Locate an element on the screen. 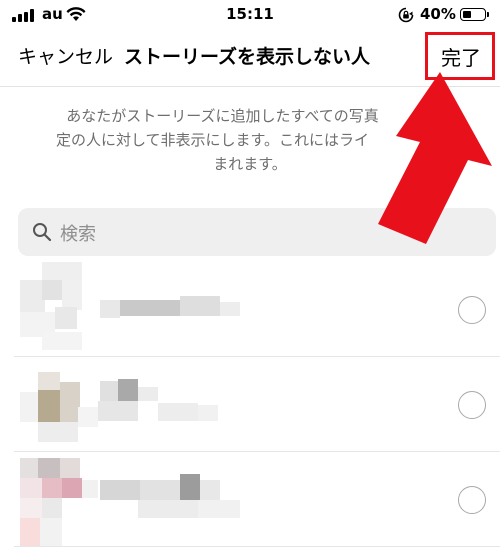 The image size is (500, 552). battery-icon is located at coordinates (473, 14).